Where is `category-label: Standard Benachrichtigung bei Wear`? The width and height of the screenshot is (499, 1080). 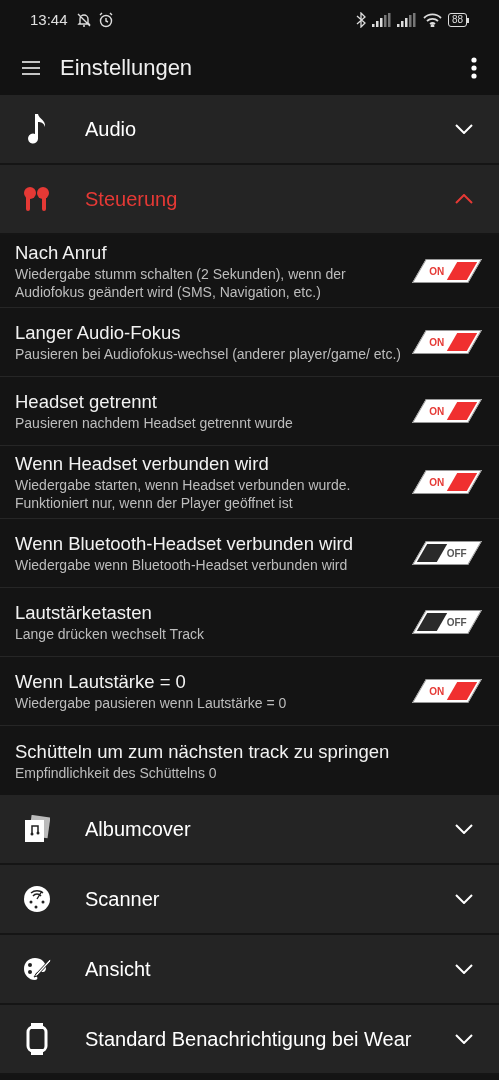 category-label: Standard Benachrichtigung bei Wear is located at coordinates (249, 1039).